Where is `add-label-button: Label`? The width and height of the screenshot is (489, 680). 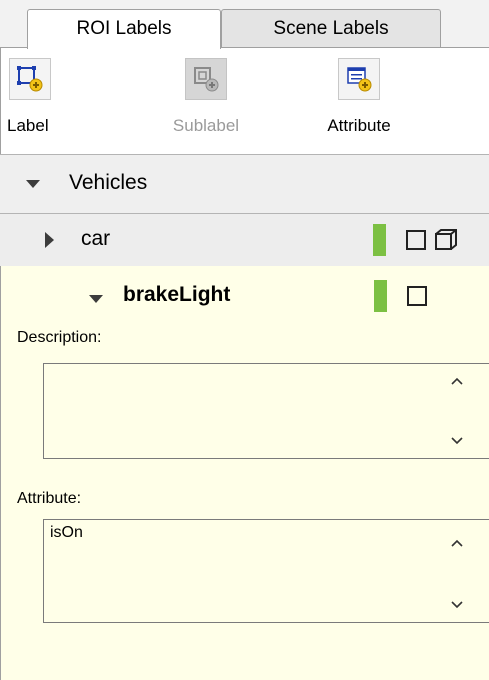 add-label-button: Label is located at coordinates (35, 97).